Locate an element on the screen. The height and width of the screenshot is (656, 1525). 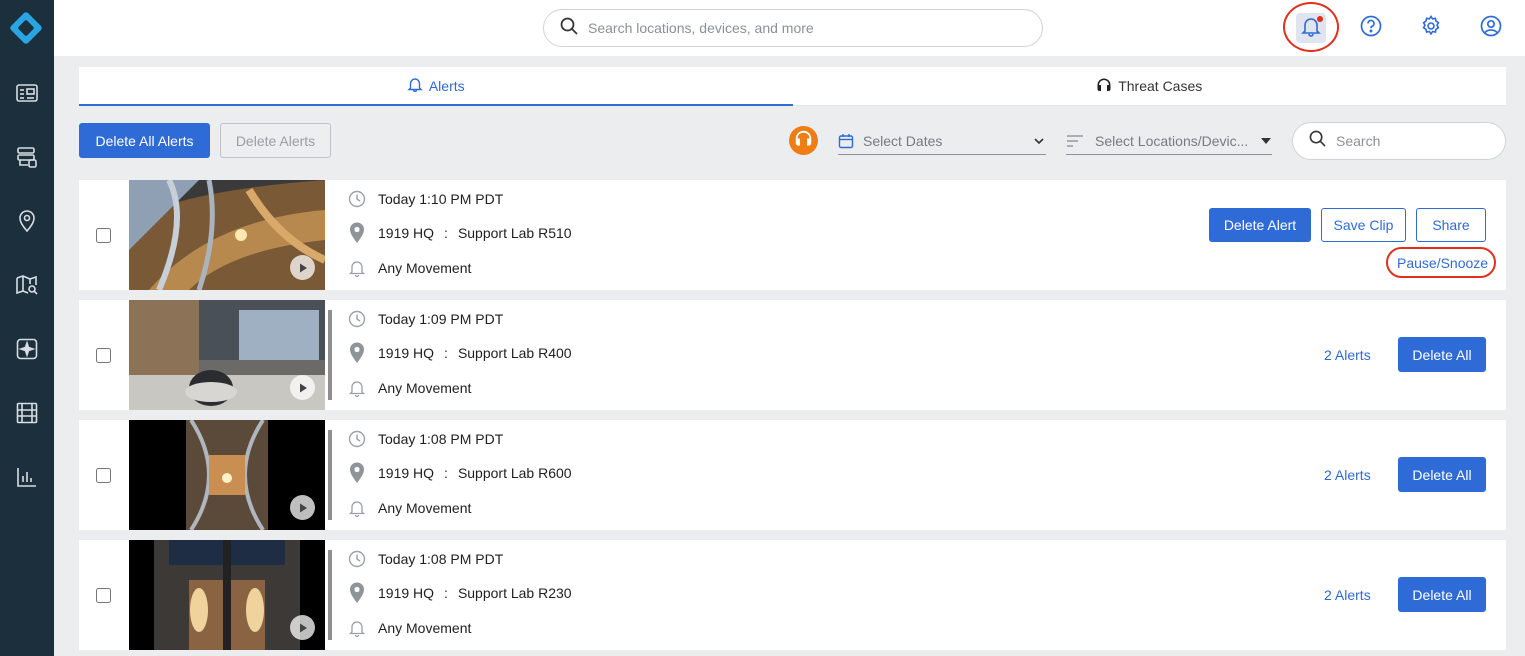
alert-device: Support Lab R510 is located at coordinates (514, 233).